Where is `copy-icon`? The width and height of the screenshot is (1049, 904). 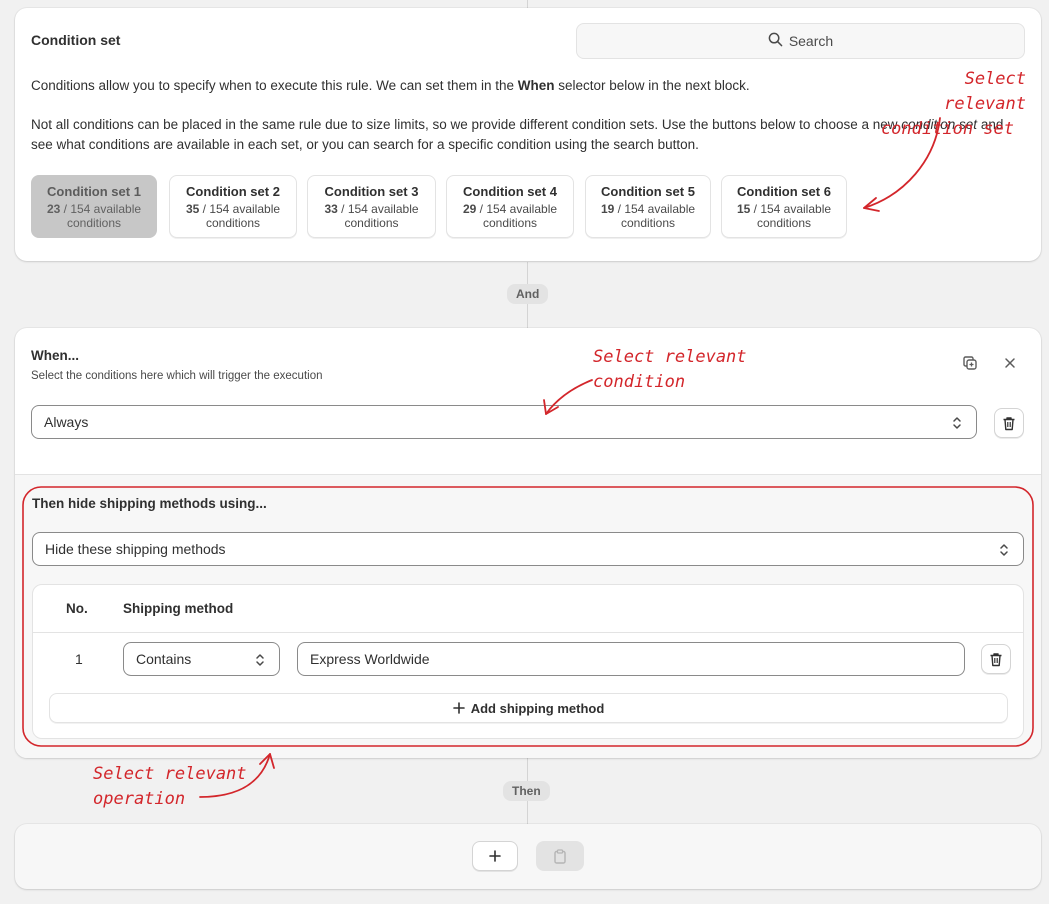 copy-icon is located at coordinates (970, 363).